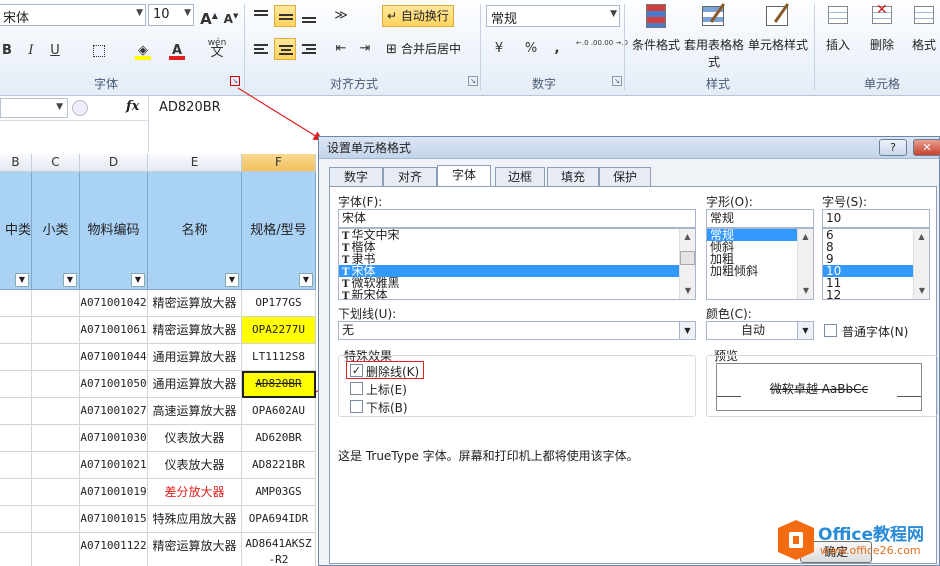 The width and height of the screenshot is (940, 566). Describe the element at coordinates (114, 231) in the screenshot. I see `header-cell-code: 物料编码 ▼` at that location.